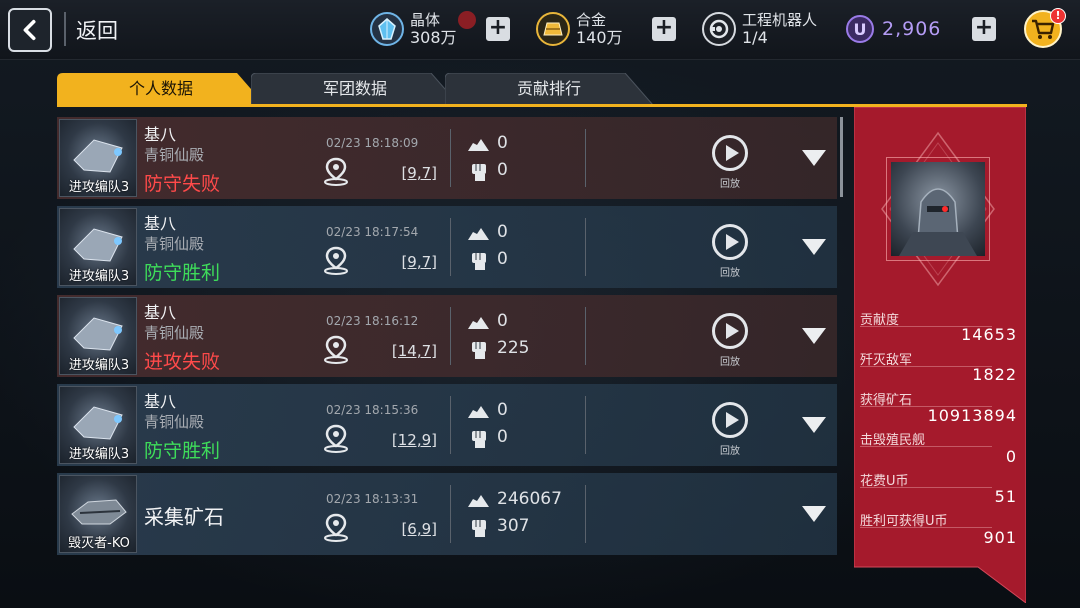  Describe the element at coordinates (972, 415) in the screenshot. I see `stat-value: 10913894` at that location.